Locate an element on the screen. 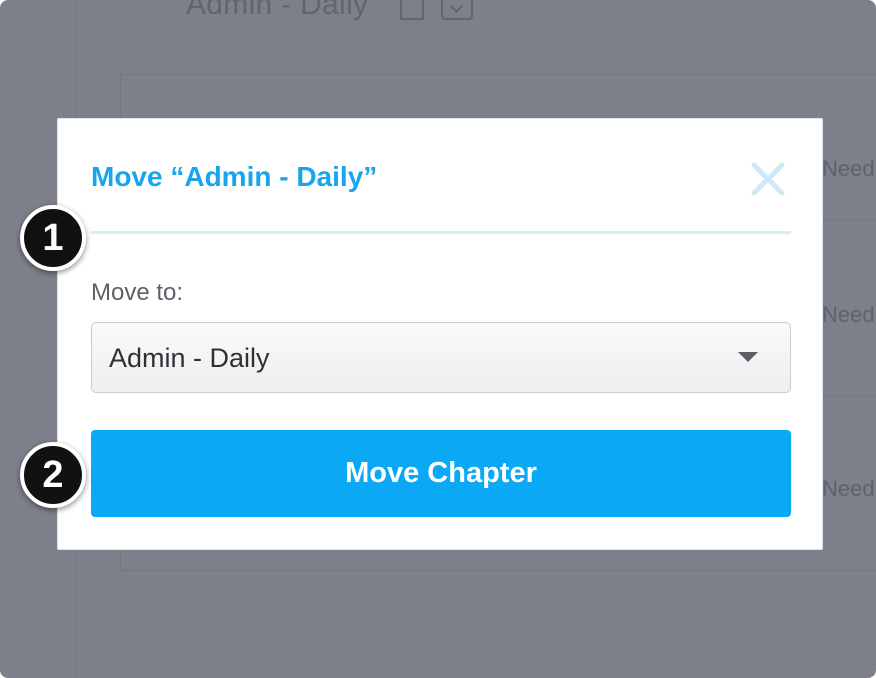  background-page-title: Admin - Daily is located at coordinates (277, 10).